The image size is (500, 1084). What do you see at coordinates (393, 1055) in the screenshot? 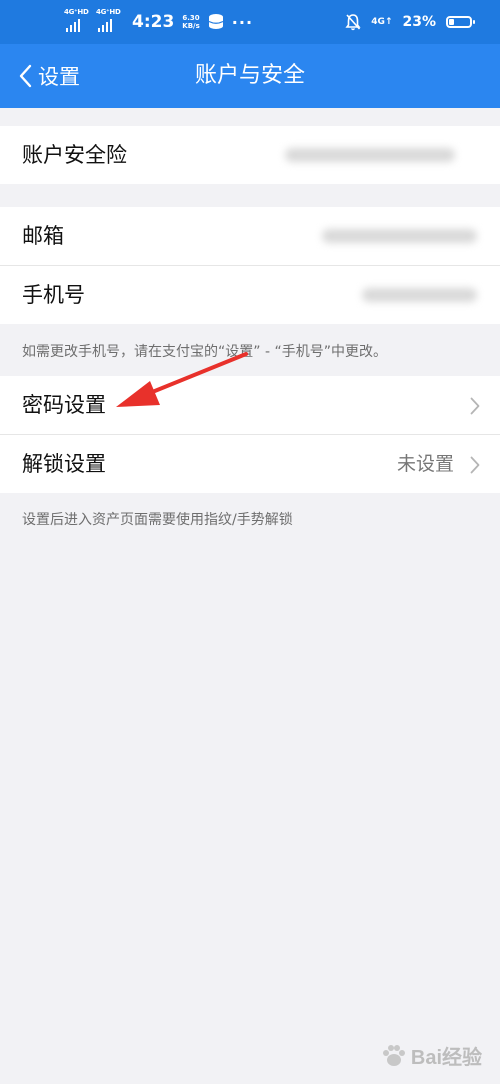
I see `paw-logo-icon` at bounding box center [393, 1055].